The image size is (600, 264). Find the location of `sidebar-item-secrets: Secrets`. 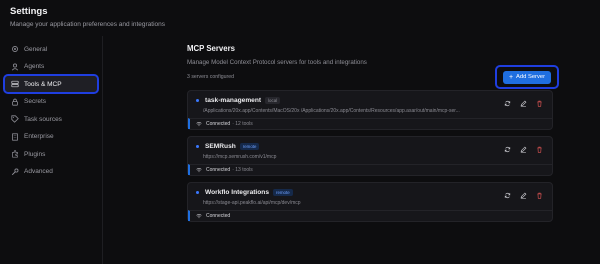

sidebar-item-secrets: Secrets is located at coordinates (51, 102).